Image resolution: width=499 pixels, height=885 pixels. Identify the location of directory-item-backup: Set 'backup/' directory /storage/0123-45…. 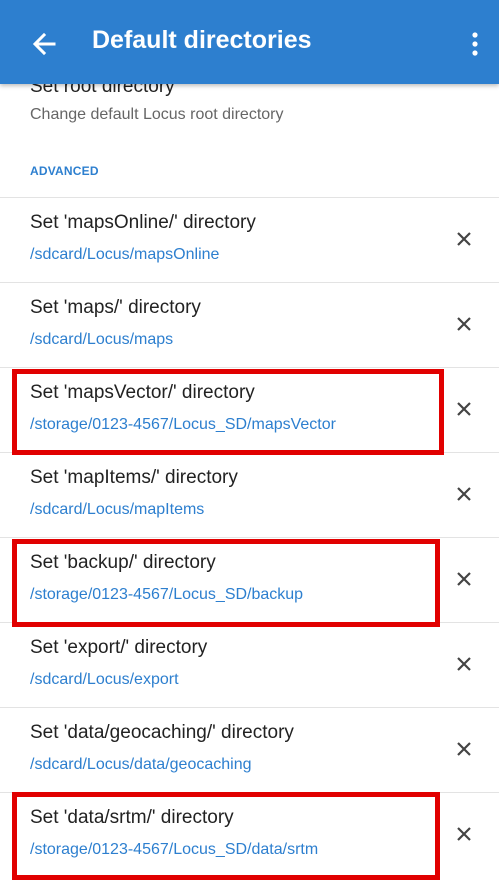
(249, 579).